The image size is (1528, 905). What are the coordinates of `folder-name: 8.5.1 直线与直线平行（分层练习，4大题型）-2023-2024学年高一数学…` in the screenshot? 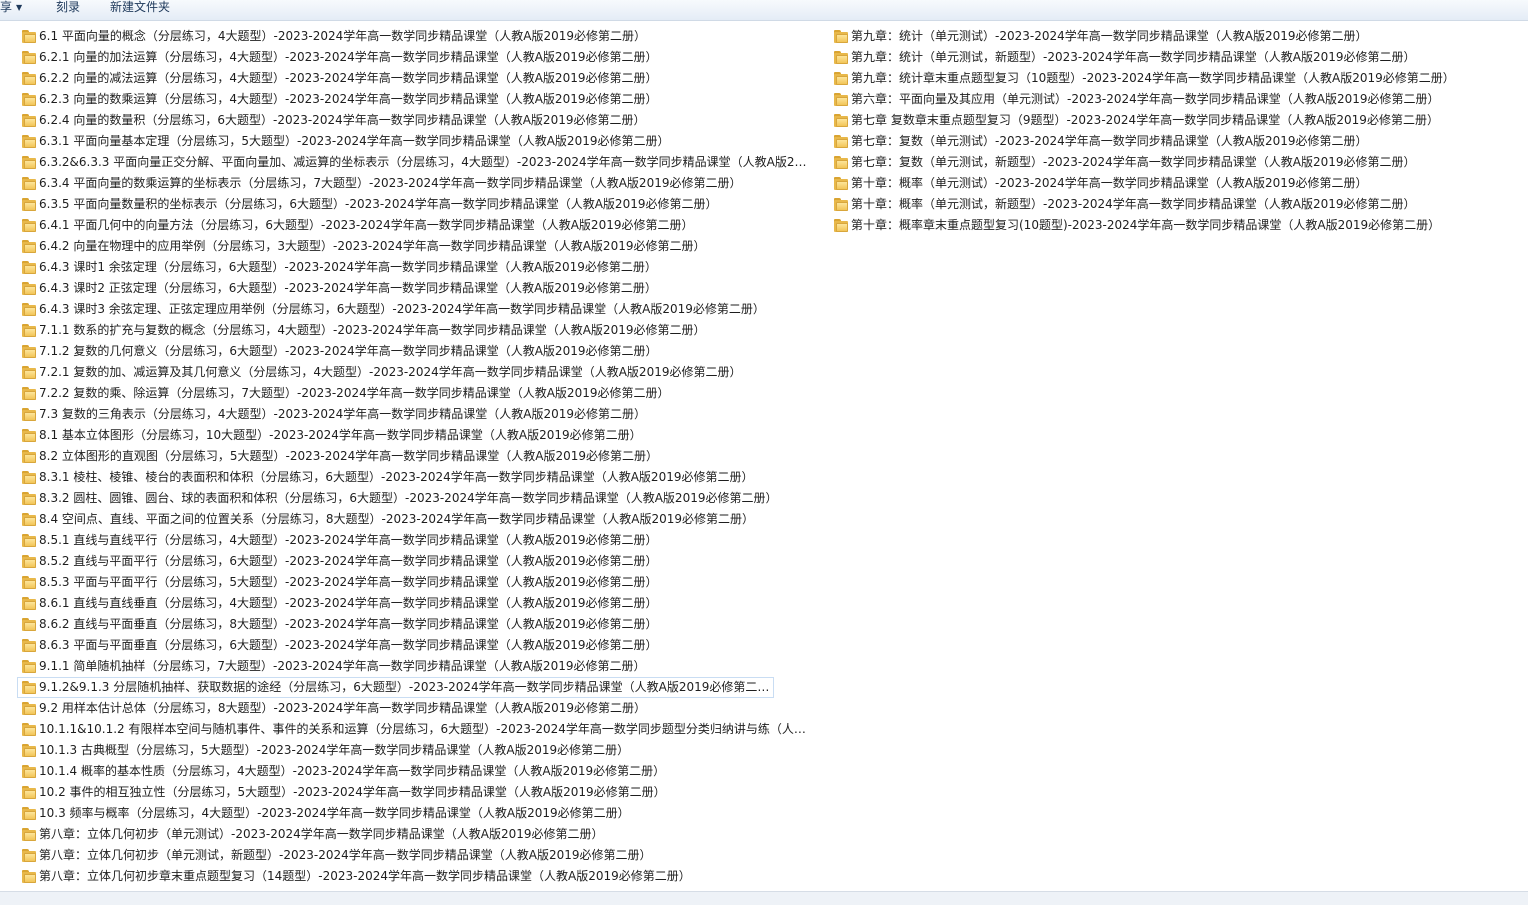 It's located at (348, 540).